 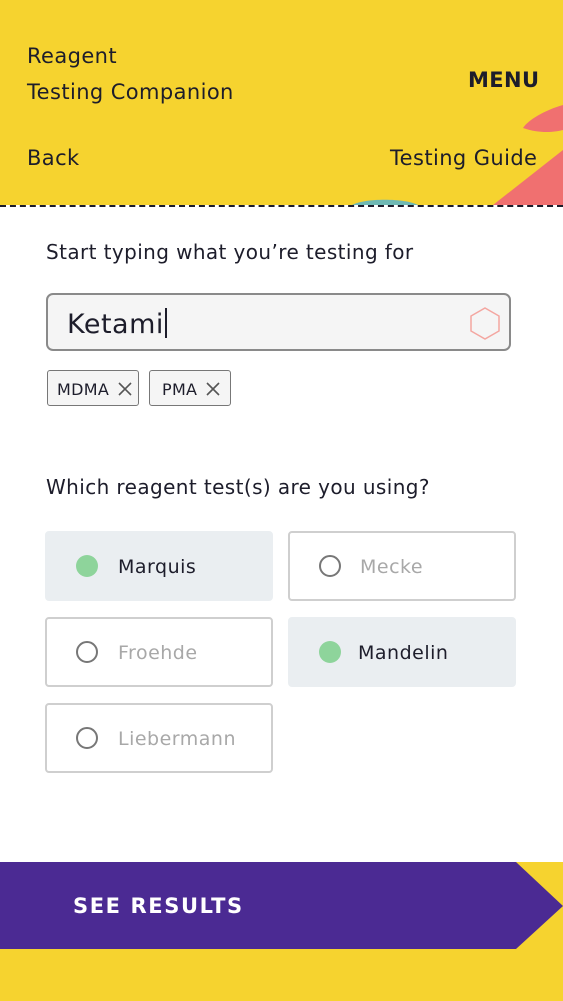 I want to click on reagent-option-label: Mandelin, so click(x=403, y=653).